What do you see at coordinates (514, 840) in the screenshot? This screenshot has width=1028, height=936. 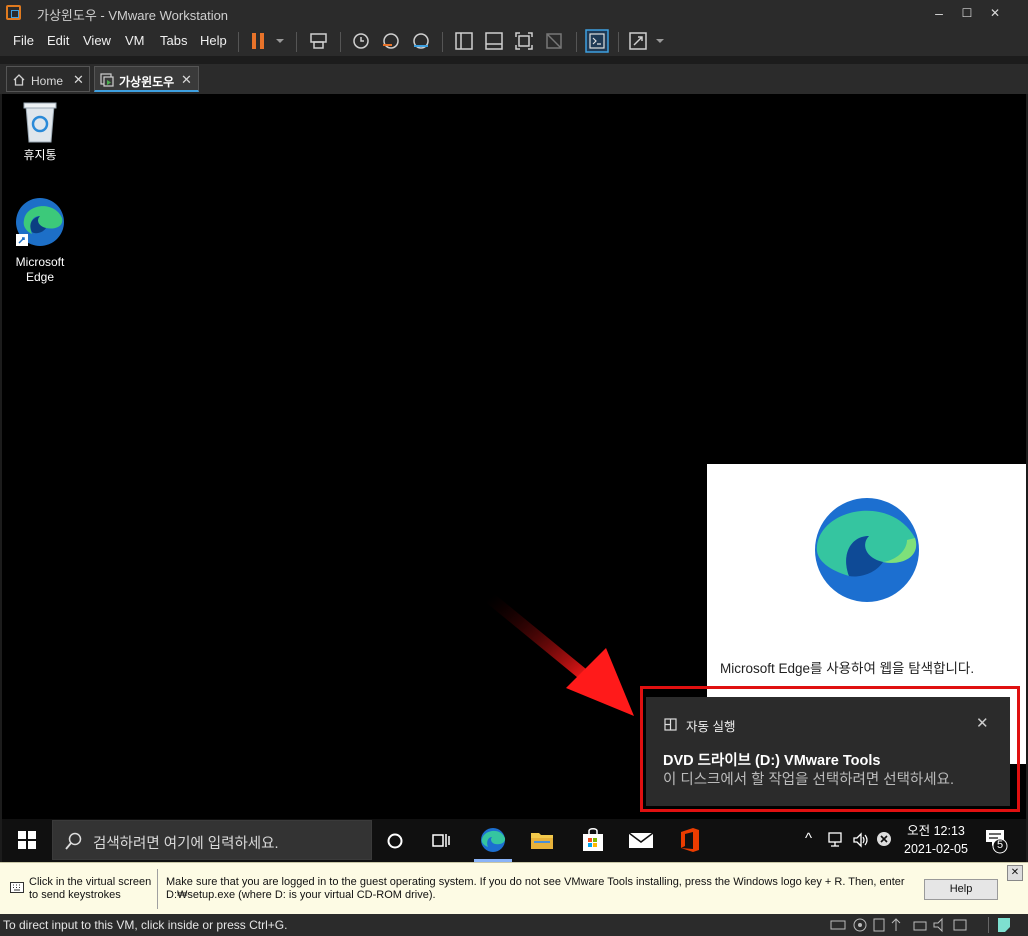 I see `windows-taskbar: 검색하려면 여기에 입력하세요. ^ 오전 12:13 2021-02-05 5` at bounding box center [514, 840].